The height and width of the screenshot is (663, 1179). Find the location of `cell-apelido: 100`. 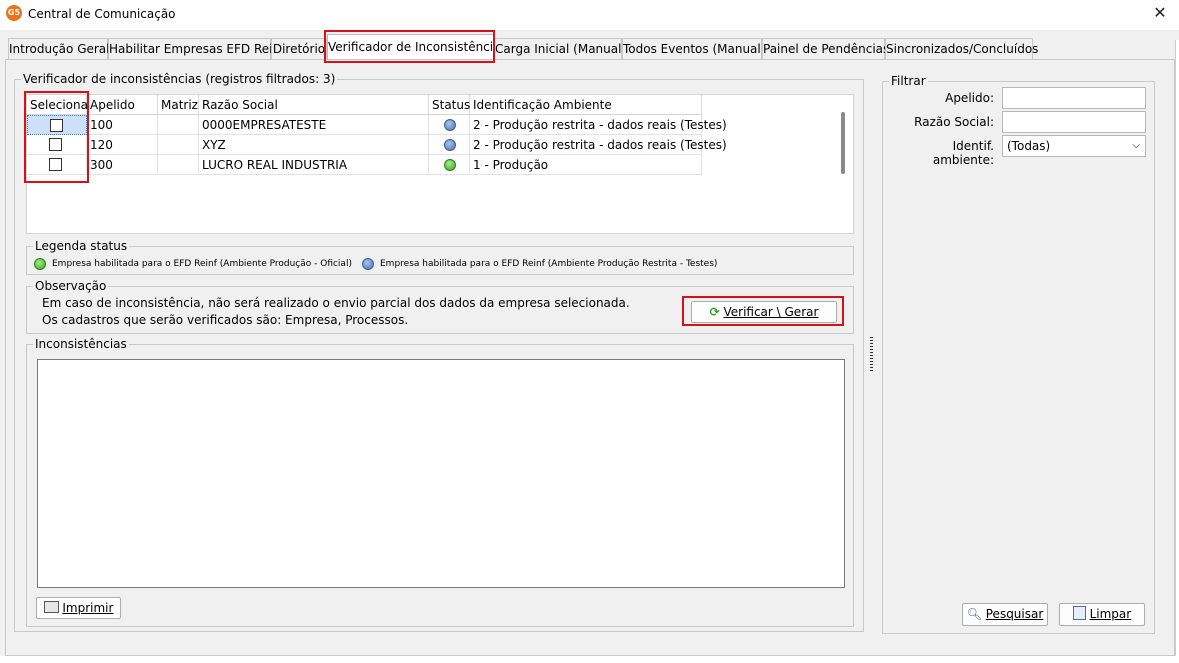

cell-apelido: 100 is located at coordinates (122, 125).